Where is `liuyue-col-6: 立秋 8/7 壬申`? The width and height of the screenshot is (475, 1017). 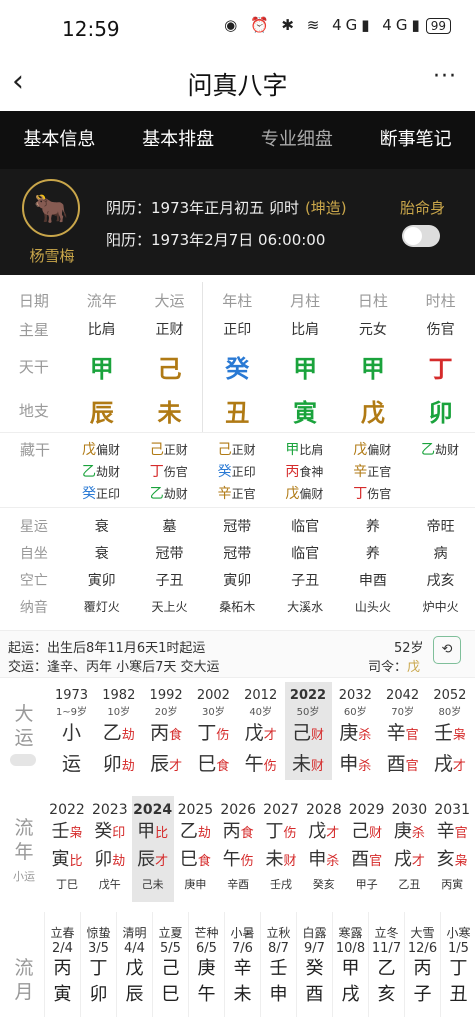
liuyue-col-6: 立秋 8/7 壬申 is located at coordinates (278, 964).